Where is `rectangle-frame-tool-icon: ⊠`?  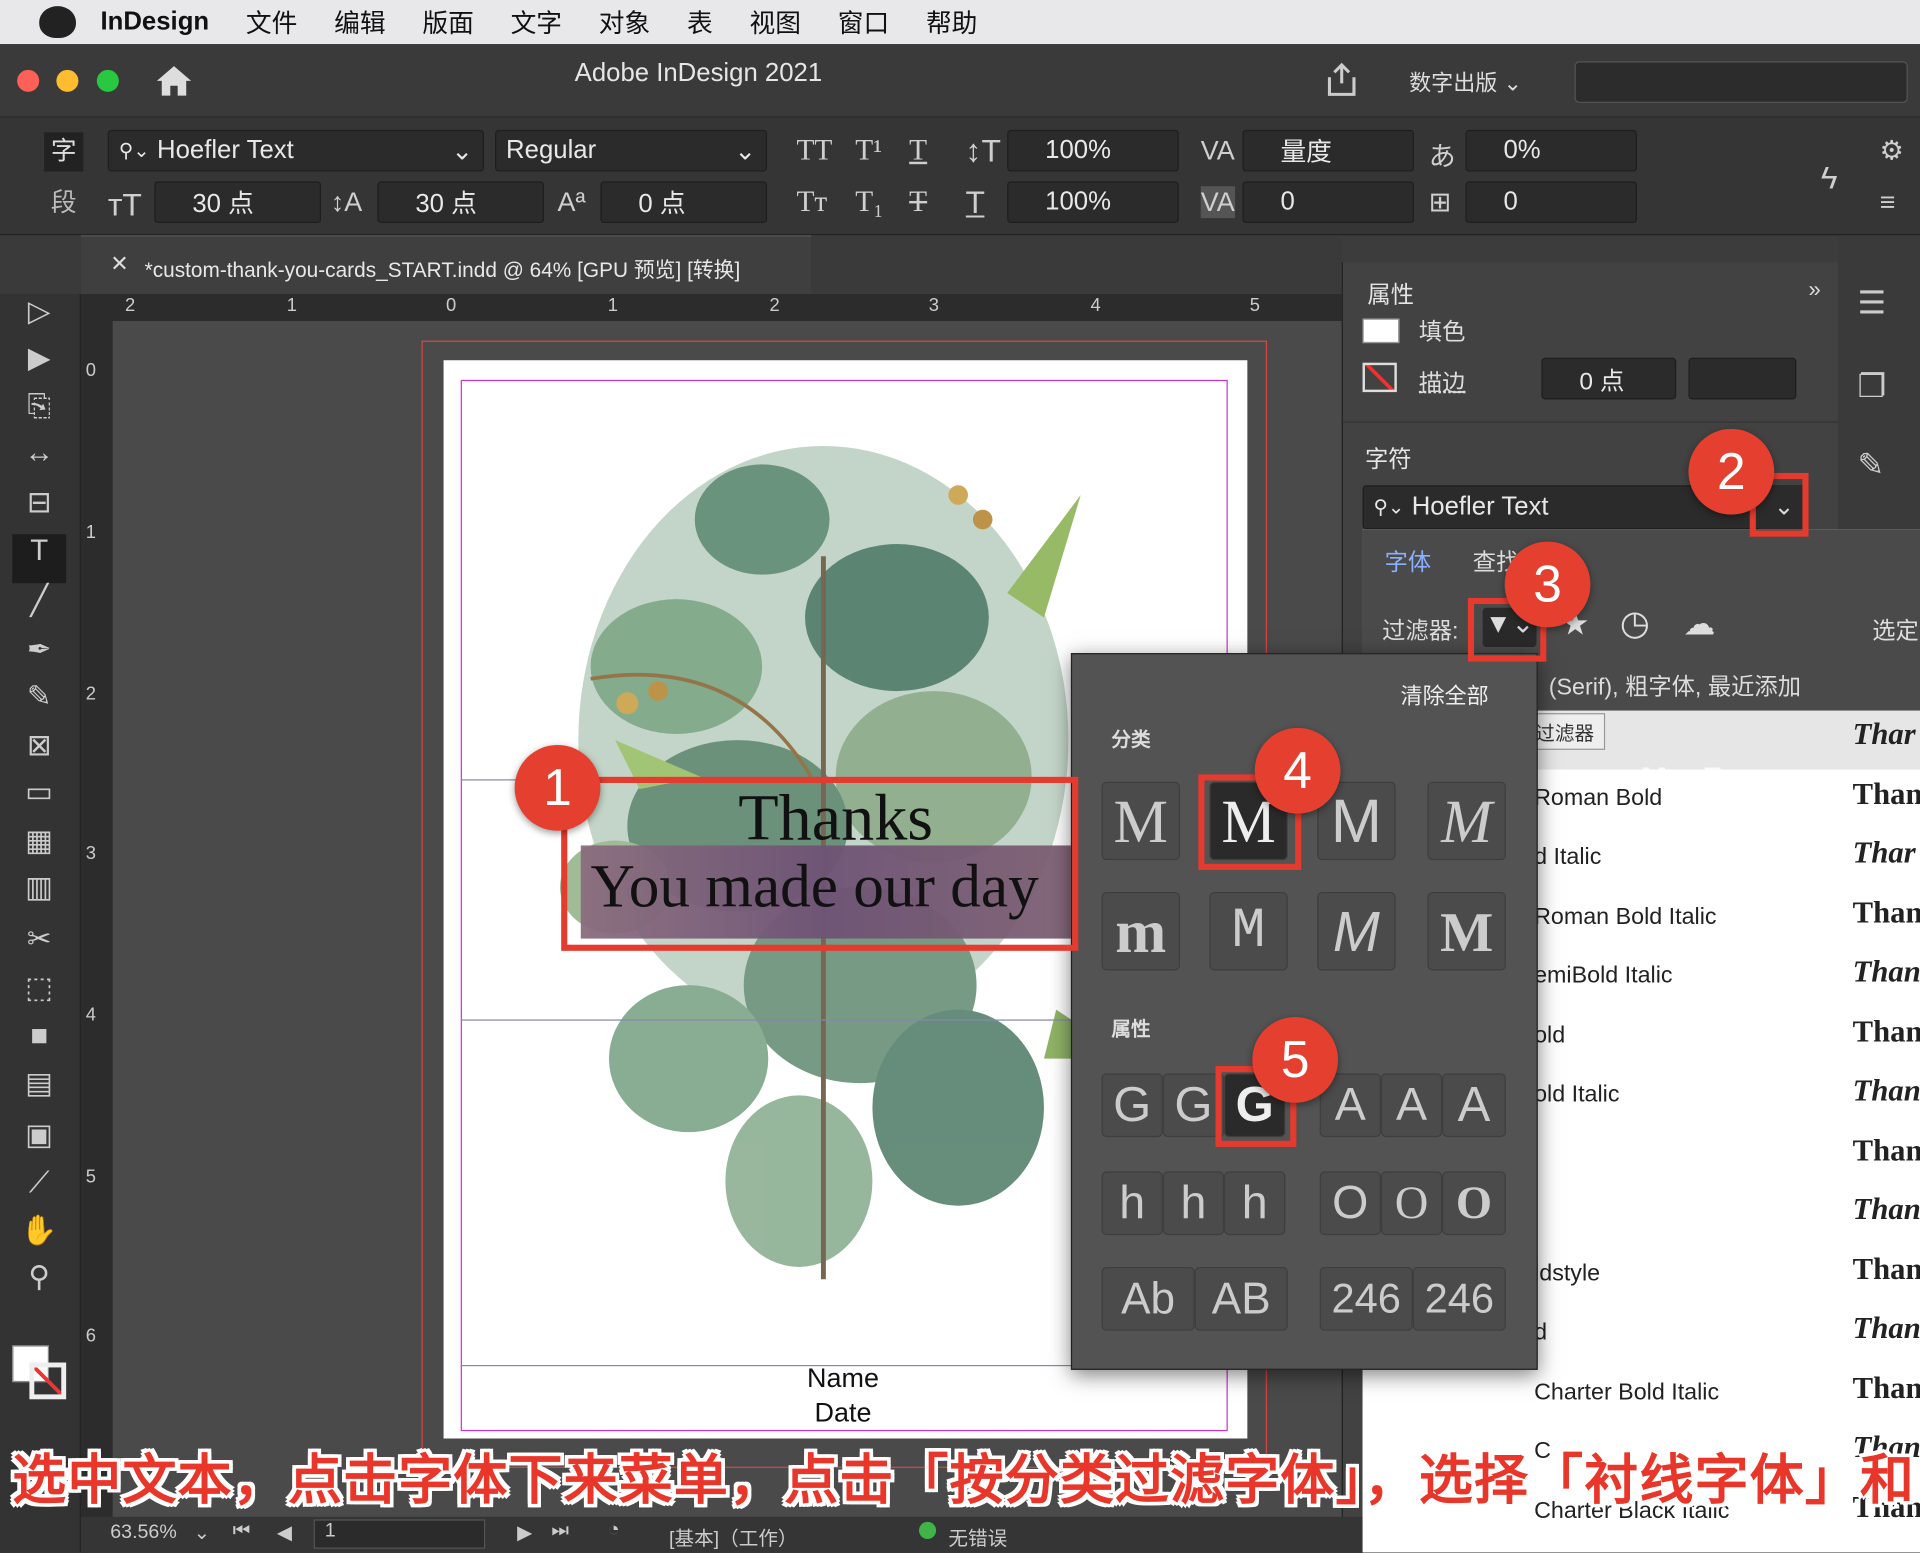
rectangle-frame-tool-icon: ⊠ is located at coordinates (39, 746).